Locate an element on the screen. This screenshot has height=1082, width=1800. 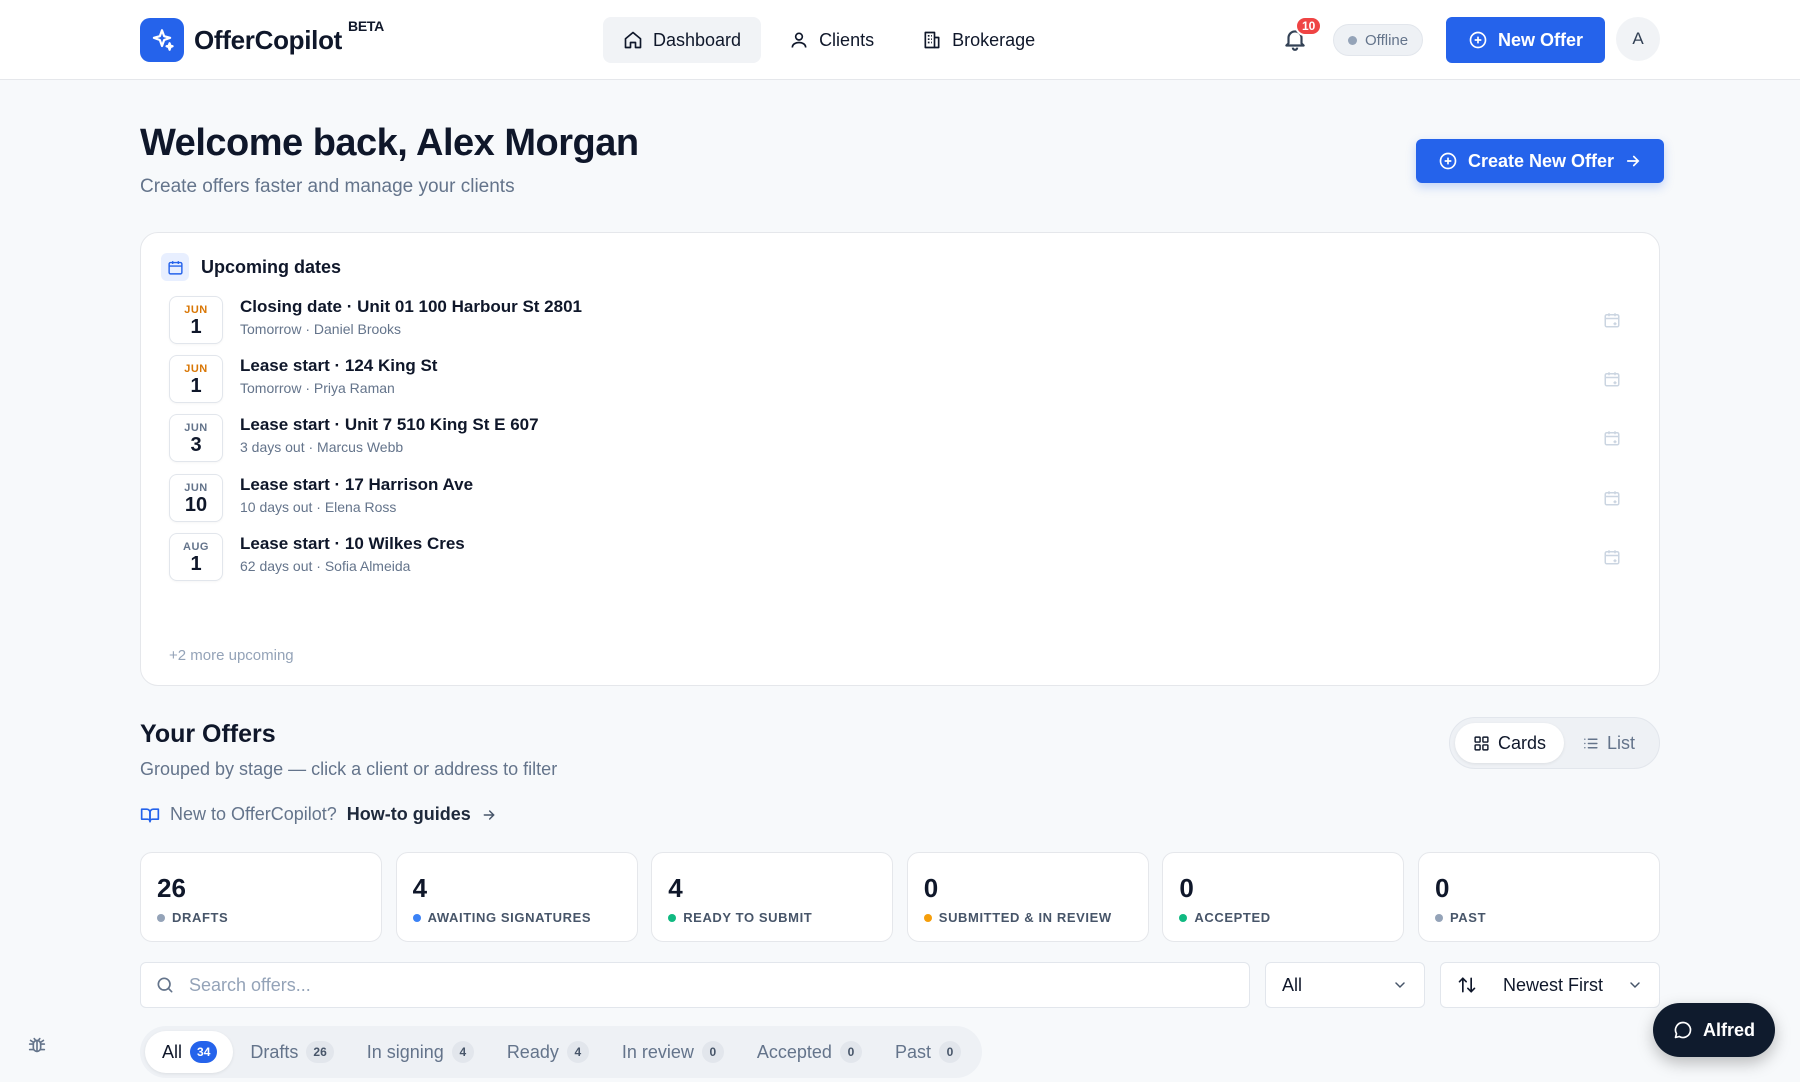
list-icon is located at coordinates (1591, 743).